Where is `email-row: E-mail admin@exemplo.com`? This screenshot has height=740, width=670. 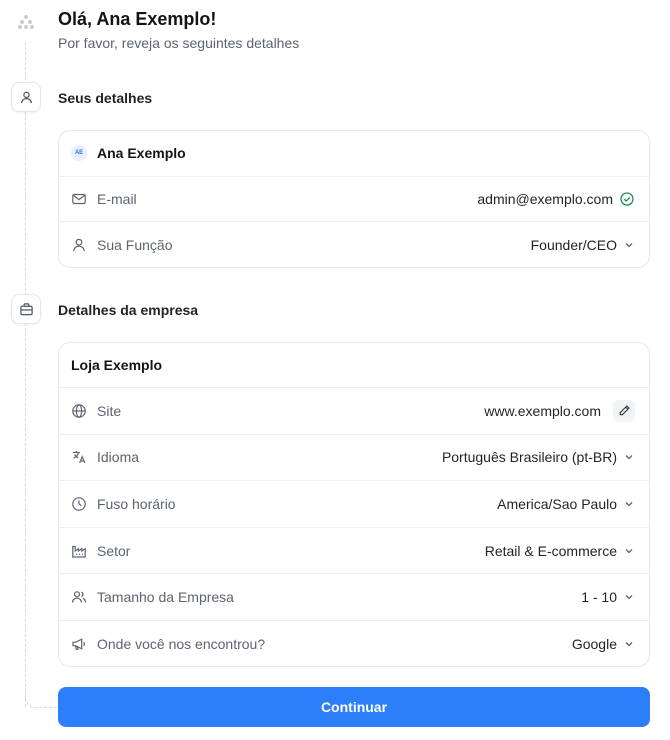
email-row: E-mail admin@exemplo.com is located at coordinates (354, 200).